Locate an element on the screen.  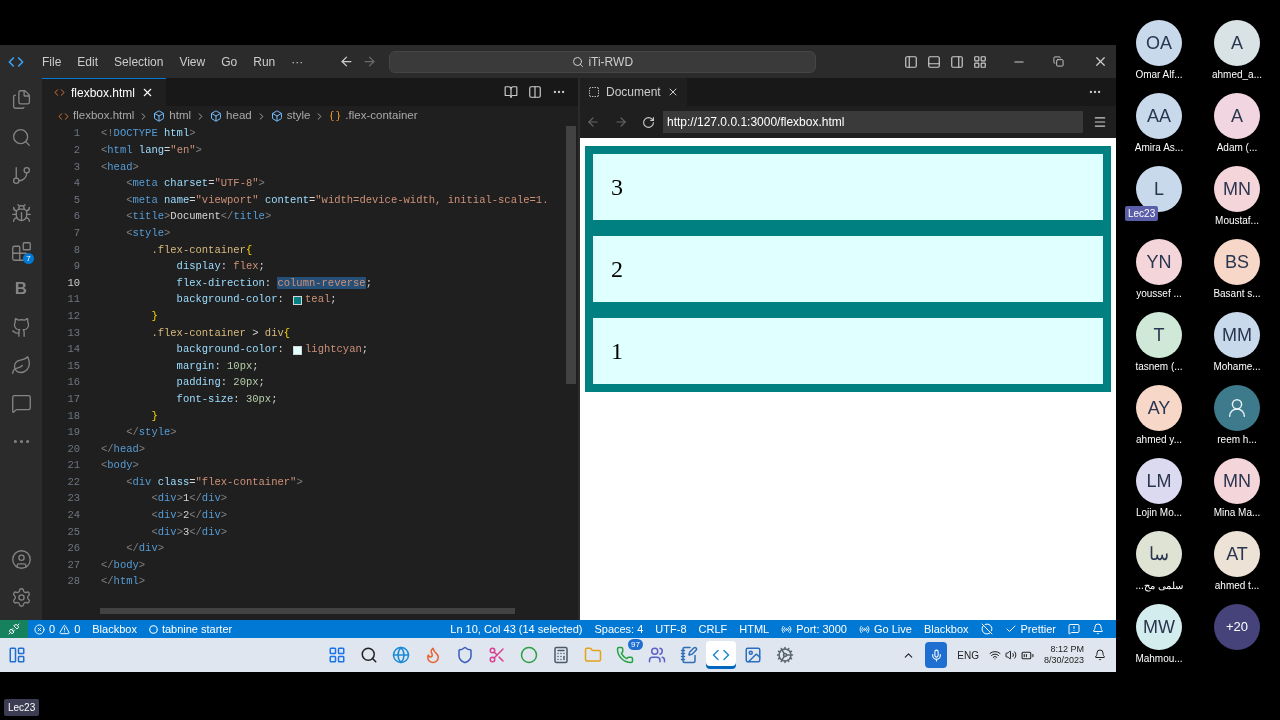
remote-button is located at coordinates (14, 629).